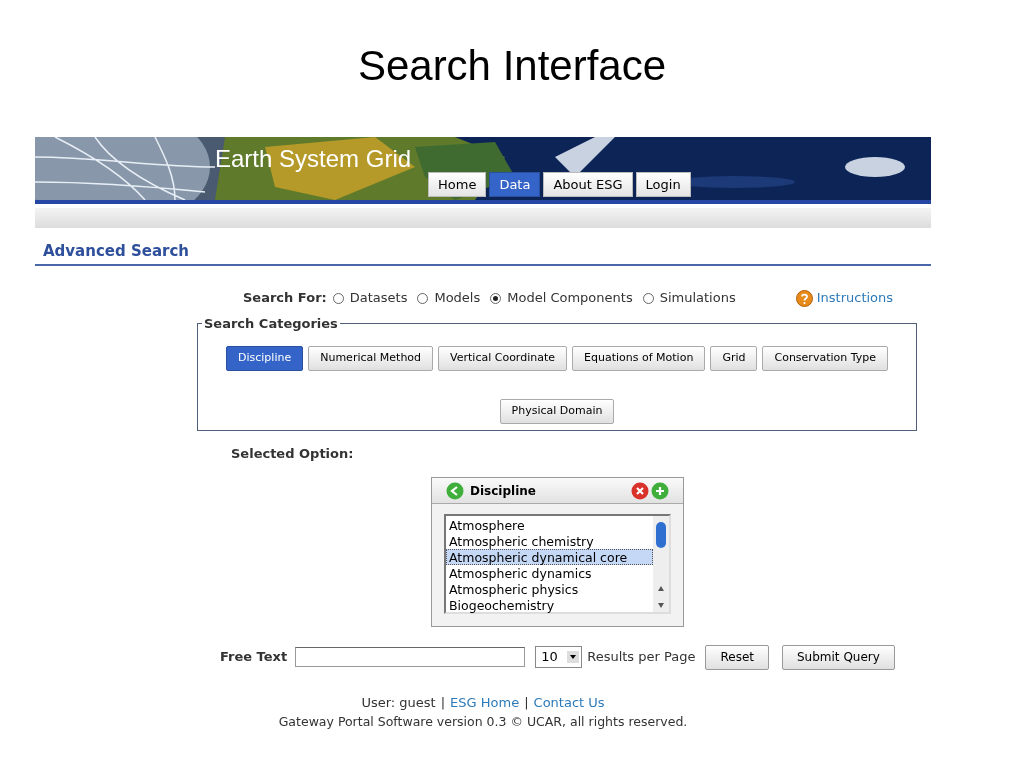 The width and height of the screenshot is (1024, 768). I want to click on user-text: User: guest, so click(398, 703).